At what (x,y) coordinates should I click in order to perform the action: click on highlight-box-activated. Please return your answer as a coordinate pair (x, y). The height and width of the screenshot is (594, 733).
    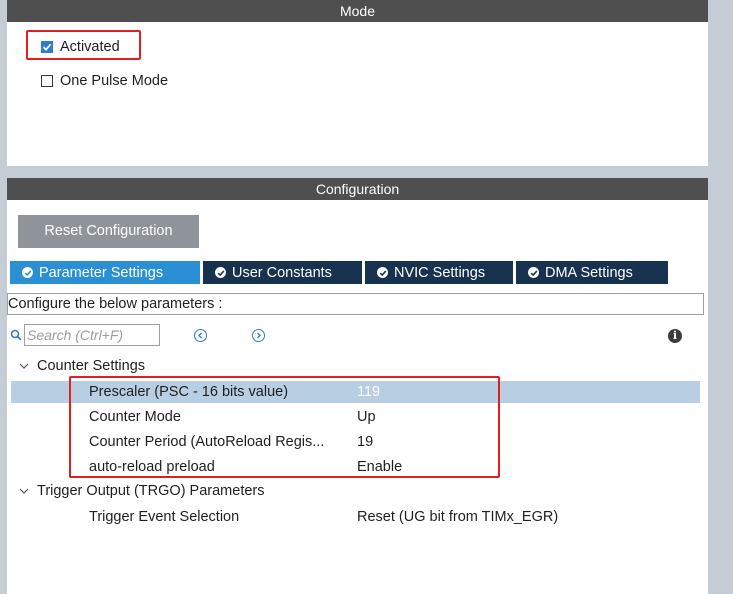
    Looking at the image, I should click on (83, 45).